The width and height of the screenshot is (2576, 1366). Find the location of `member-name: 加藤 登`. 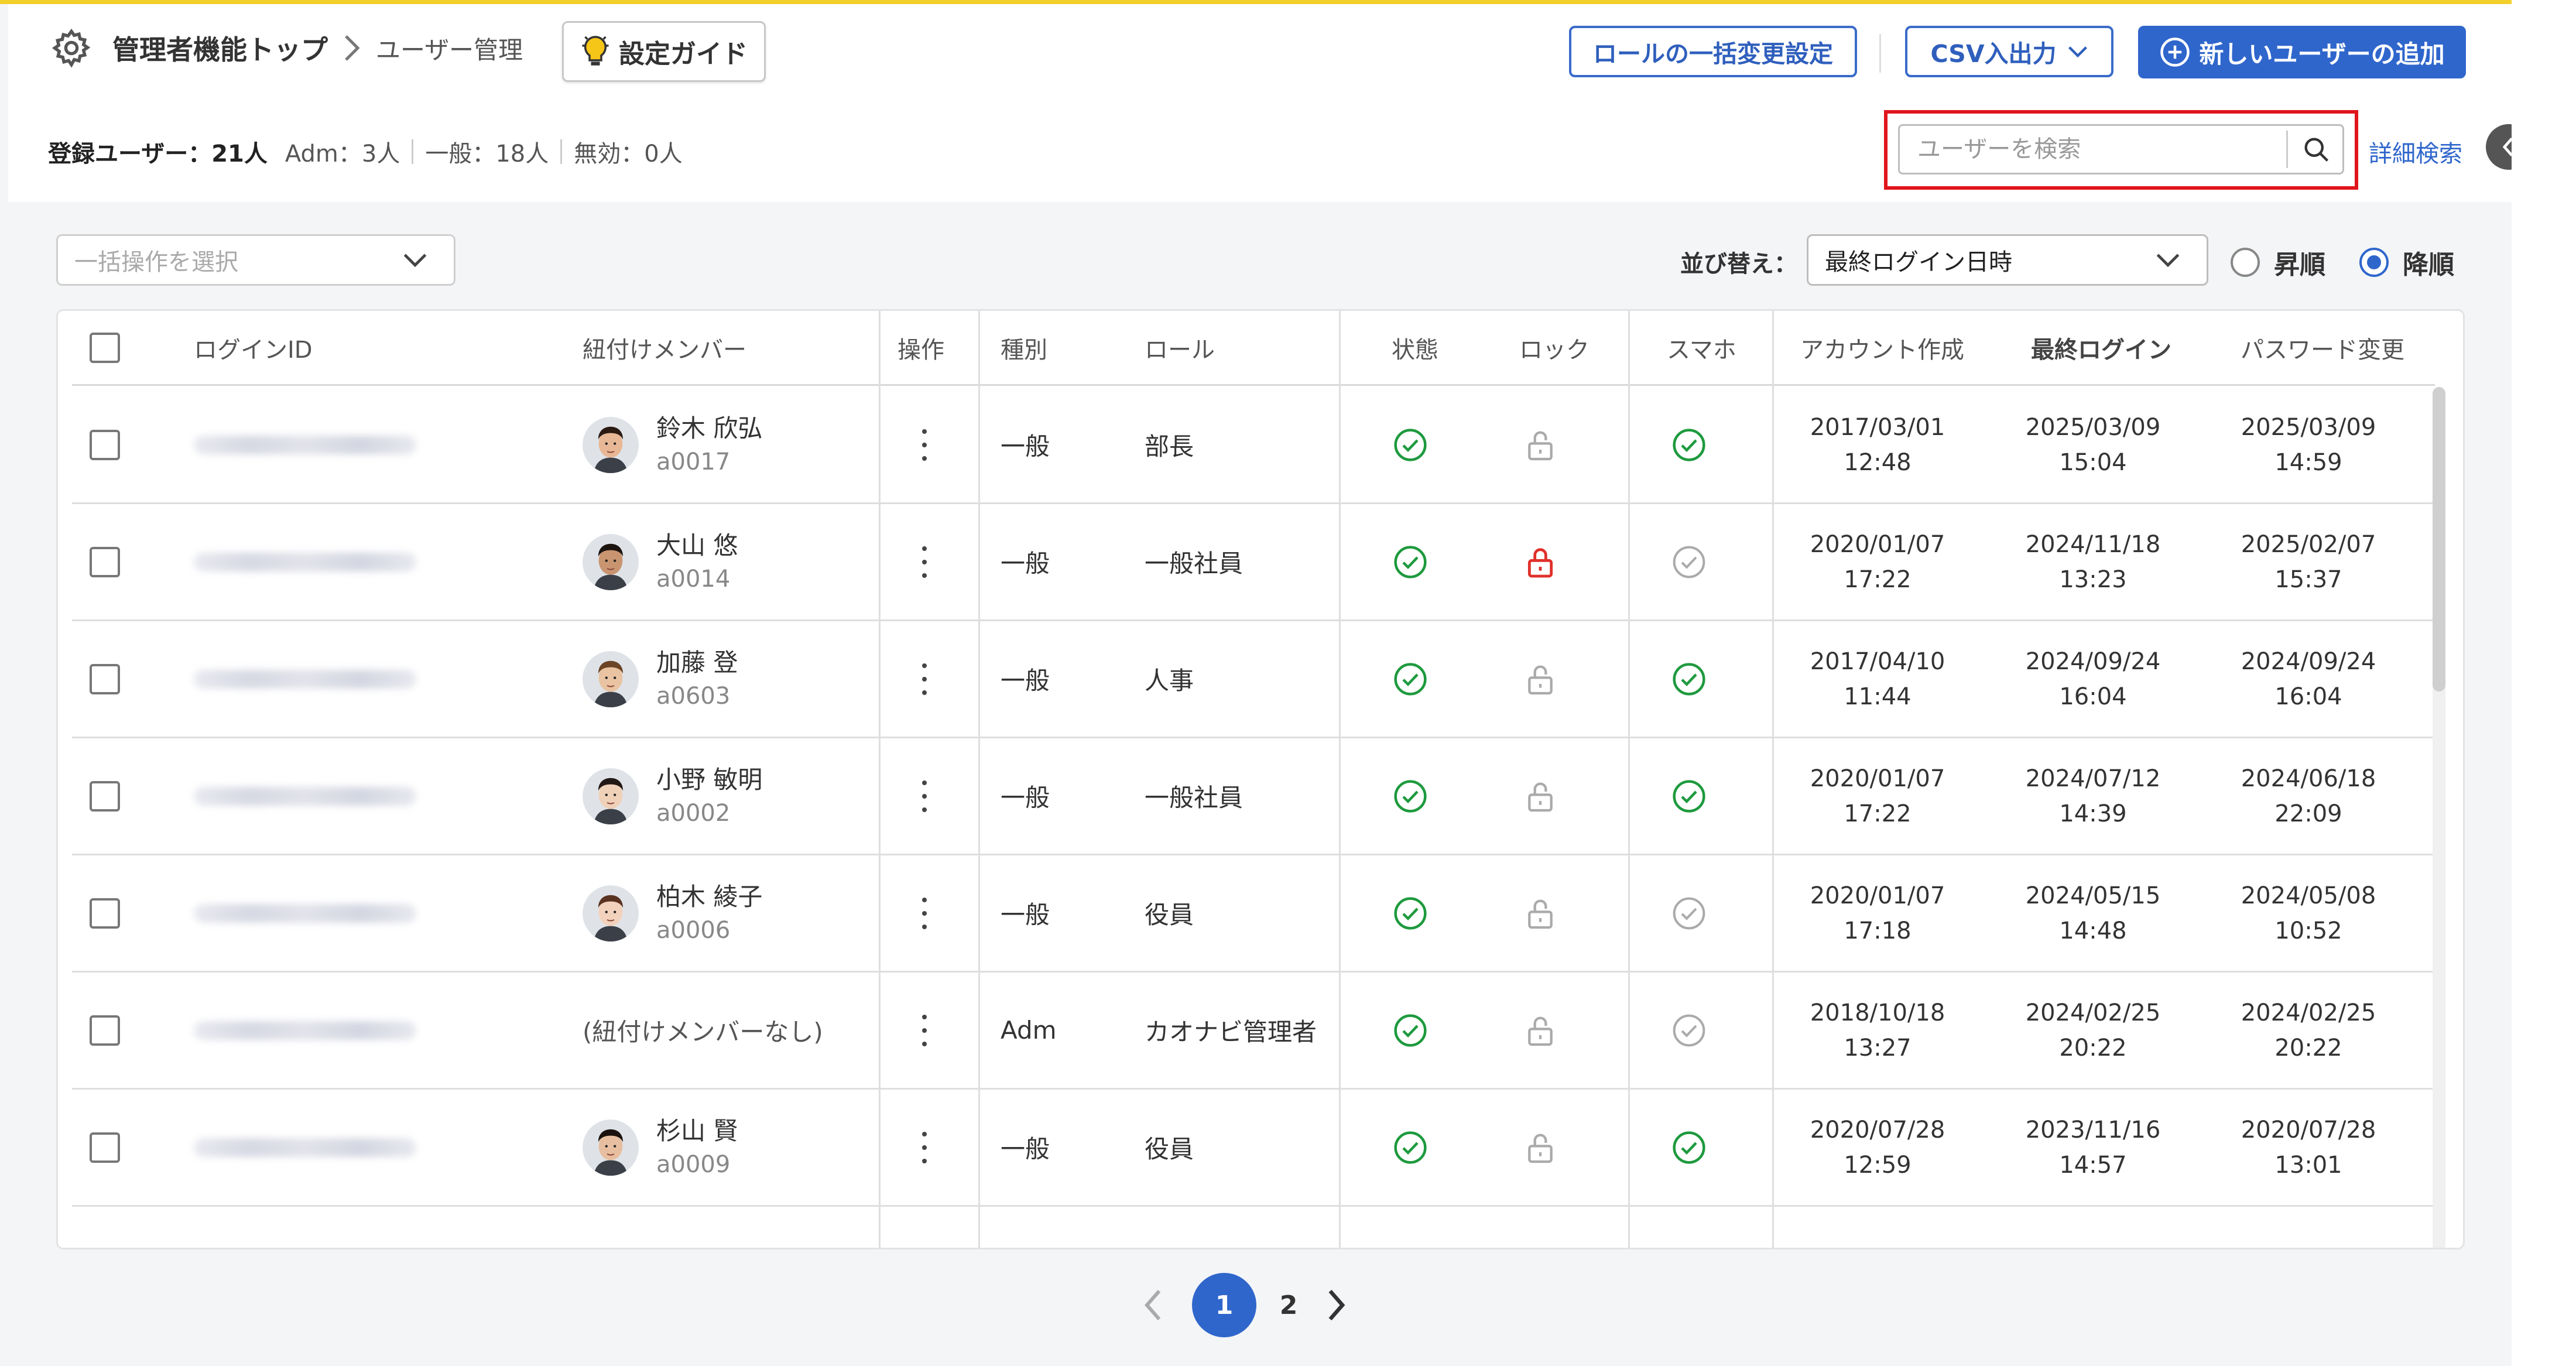

member-name: 加藤 登 is located at coordinates (697, 663).